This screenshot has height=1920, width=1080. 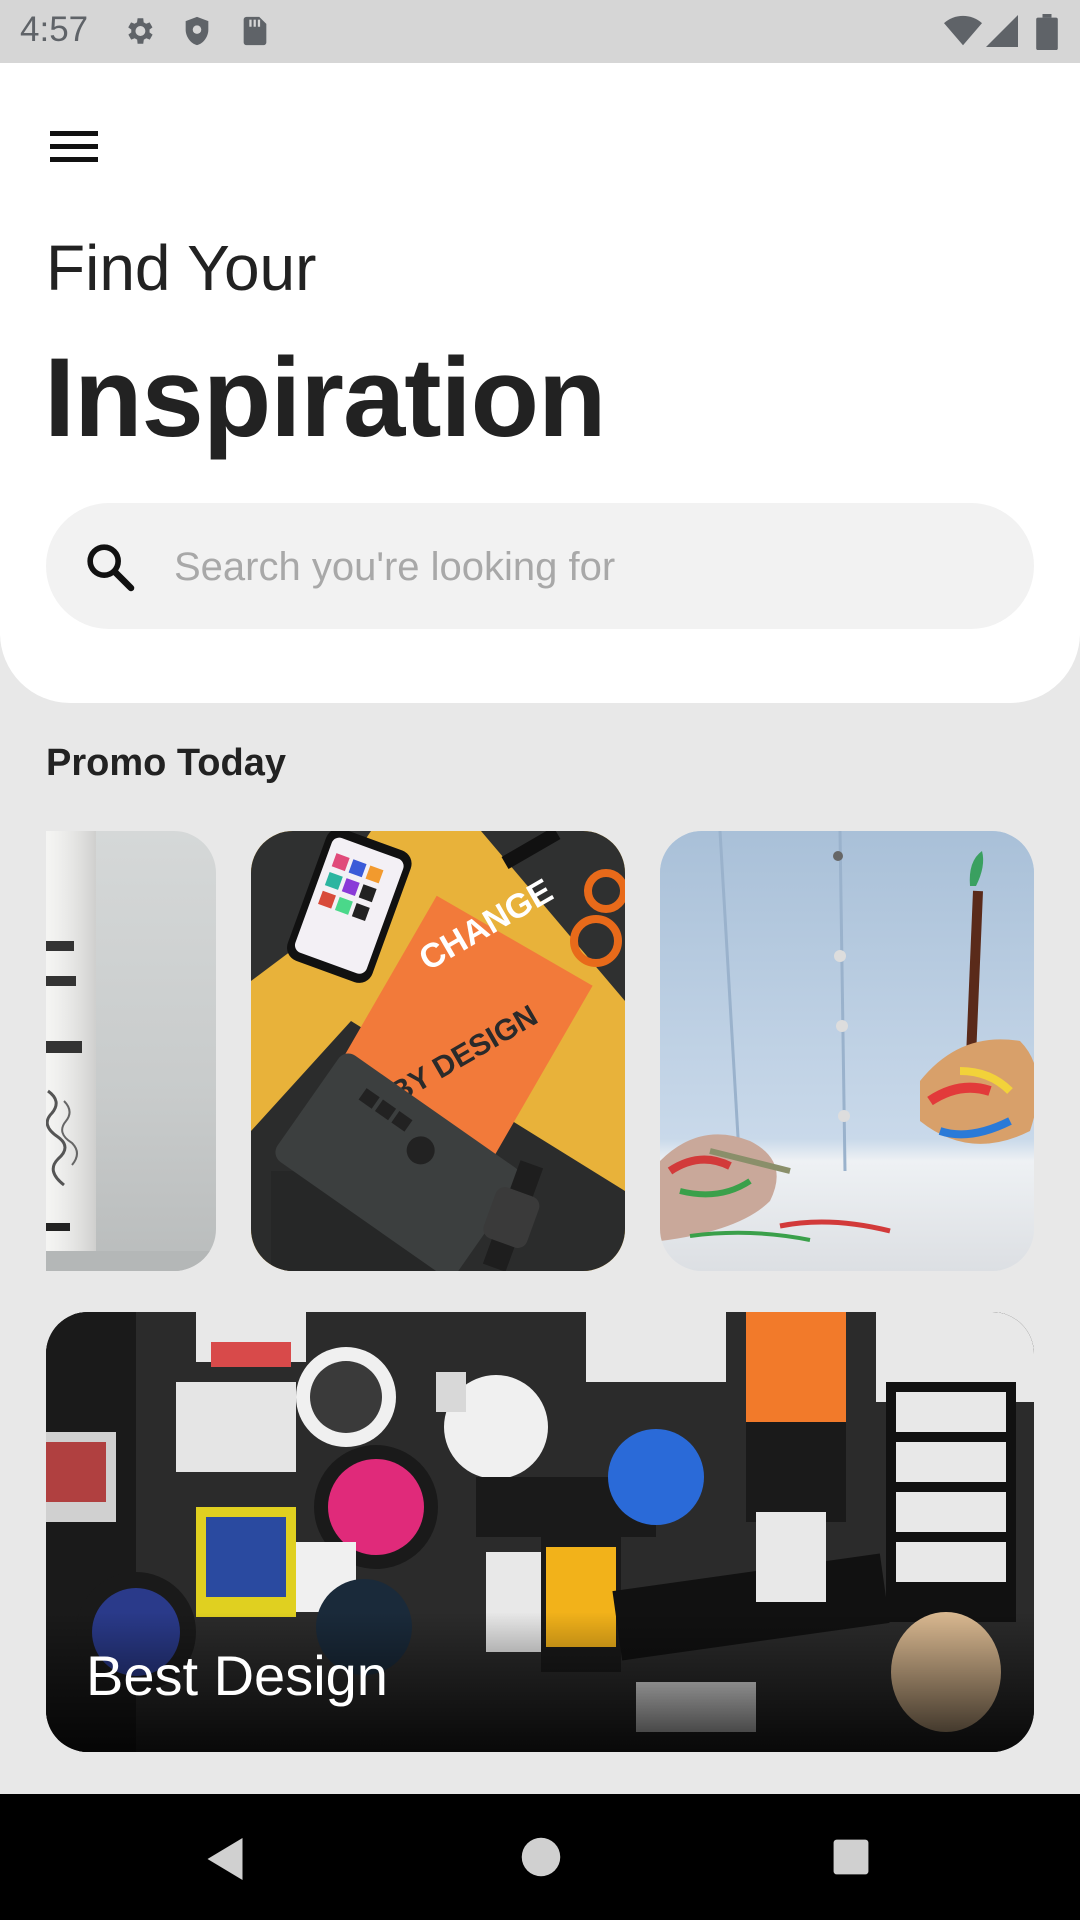 I want to click on search-icon, so click(x=111, y=568).